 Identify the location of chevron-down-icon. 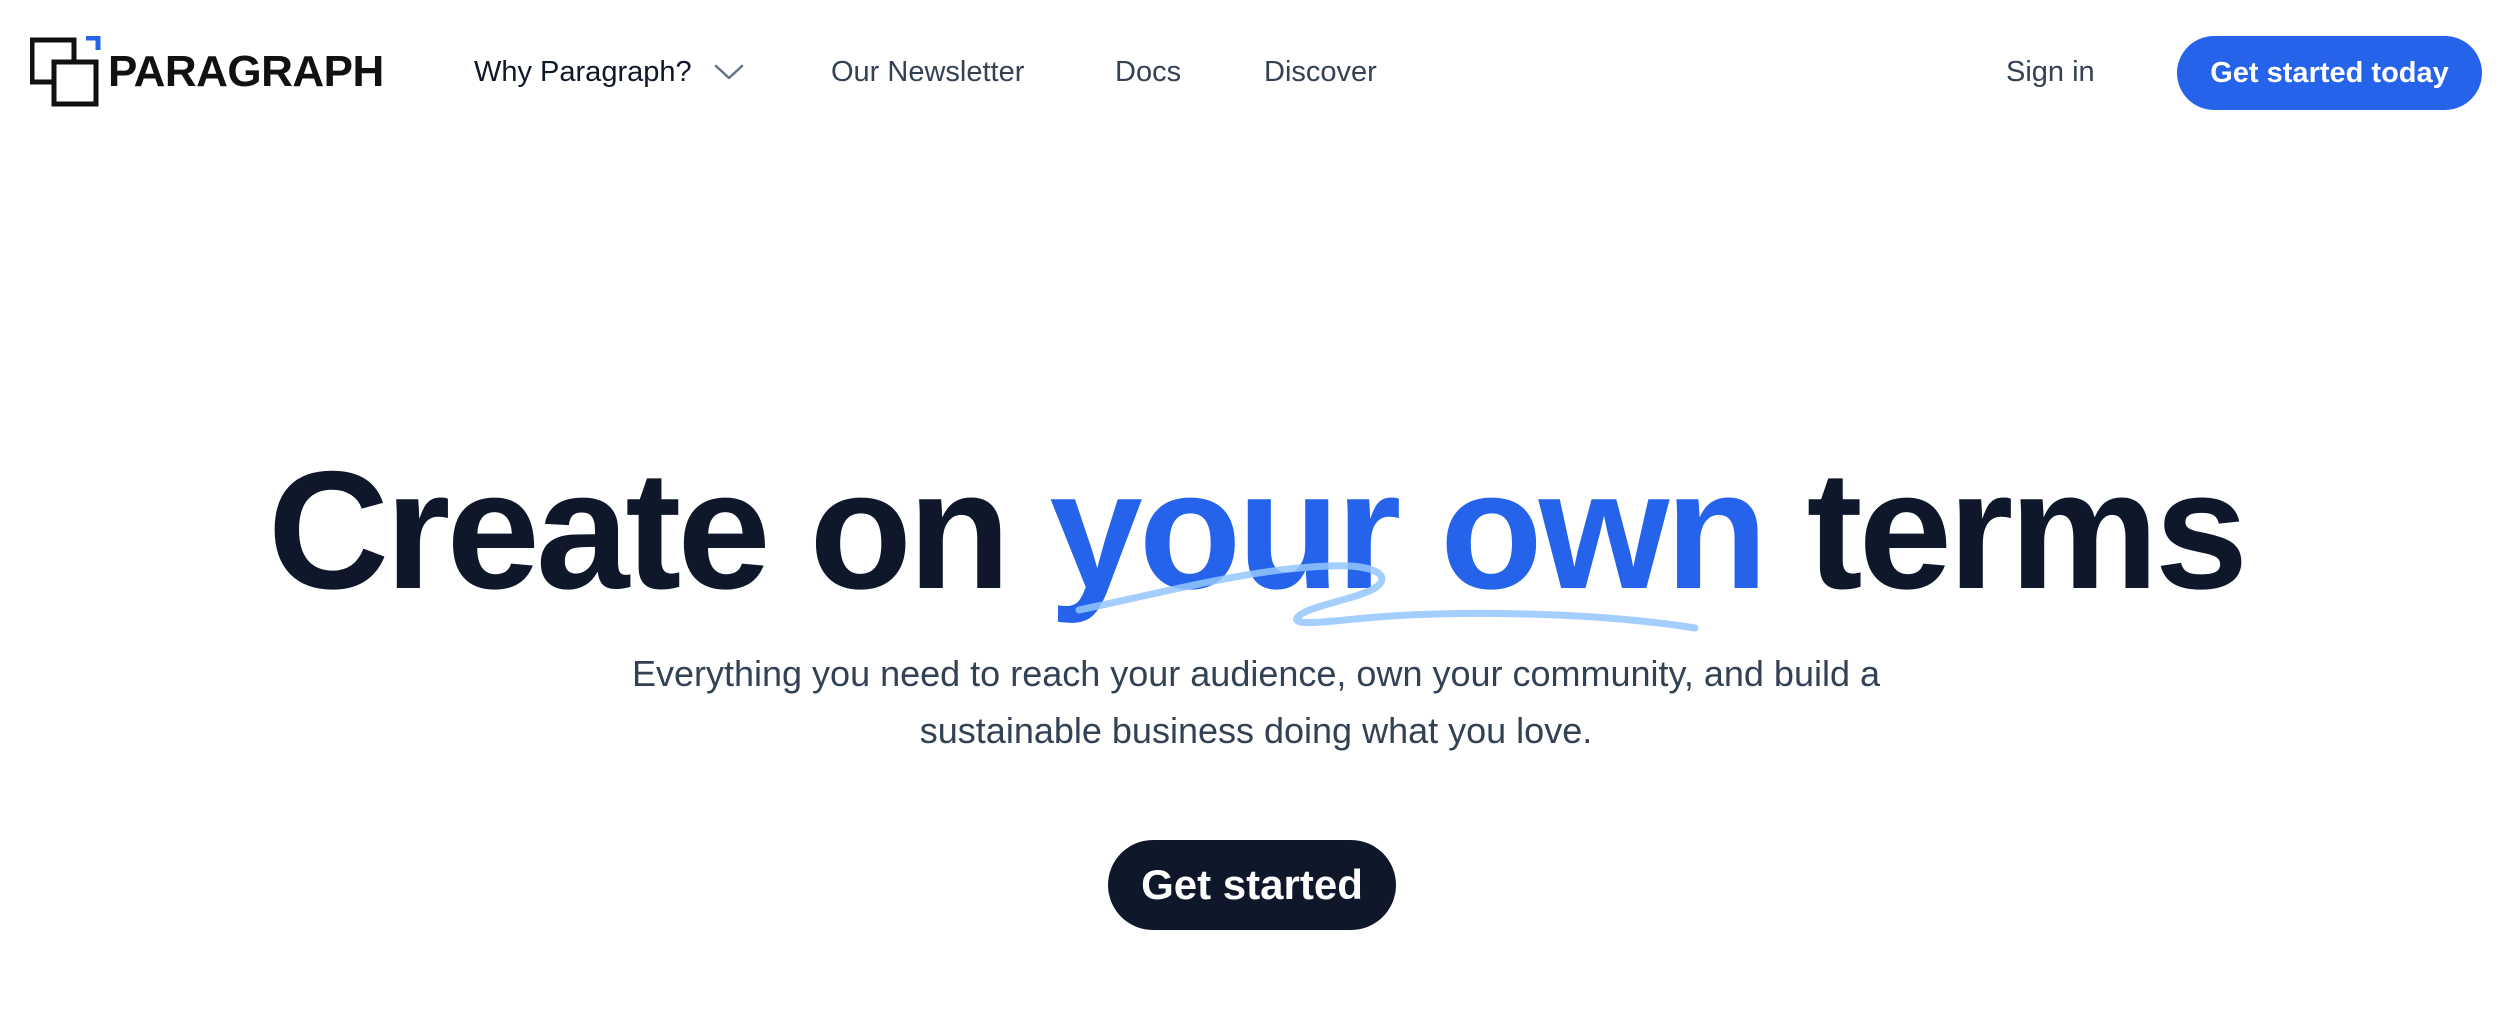
(728, 72).